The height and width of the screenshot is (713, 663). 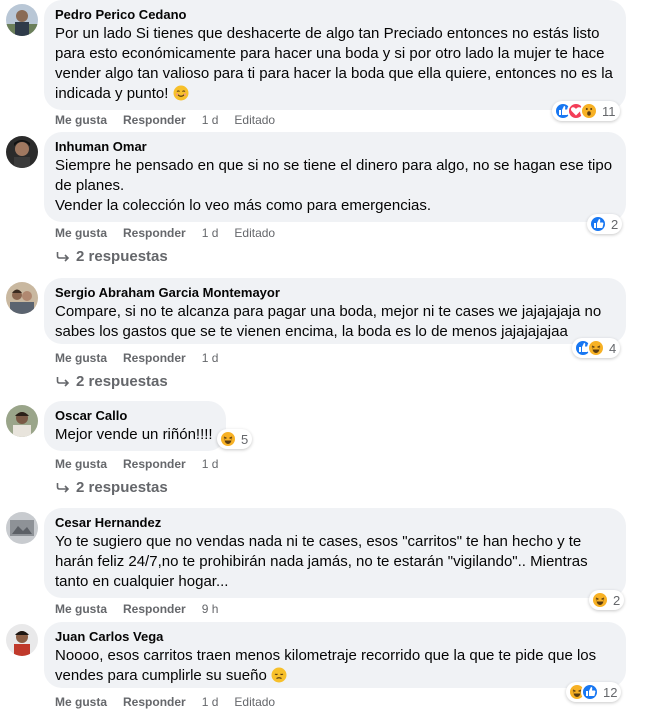 What do you see at coordinates (181, 96) in the screenshot?
I see `smiling-face-icon` at bounding box center [181, 96].